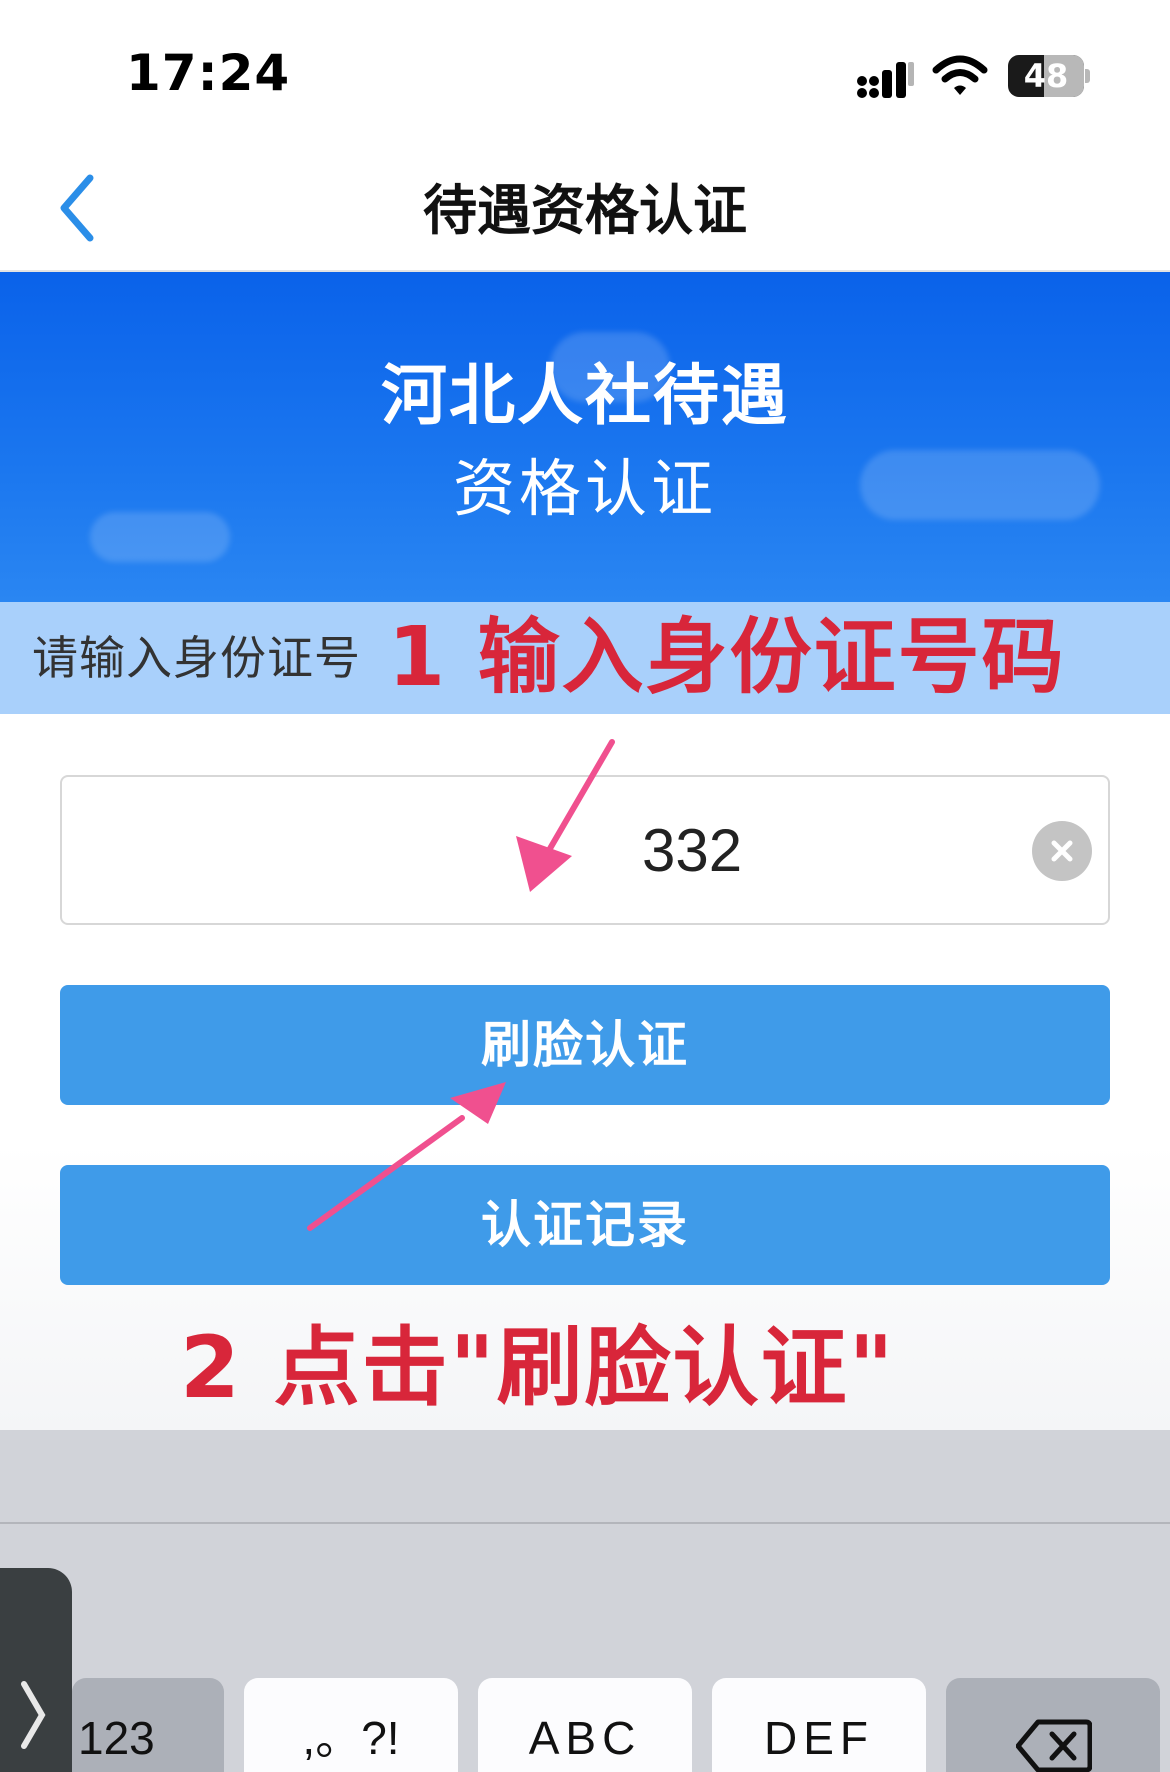 The height and width of the screenshot is (1772, 1170). What do you see at coordinates (77, 208) in the screenshot?
I see `chevron-left-icon` at bounding box center [77, 208].